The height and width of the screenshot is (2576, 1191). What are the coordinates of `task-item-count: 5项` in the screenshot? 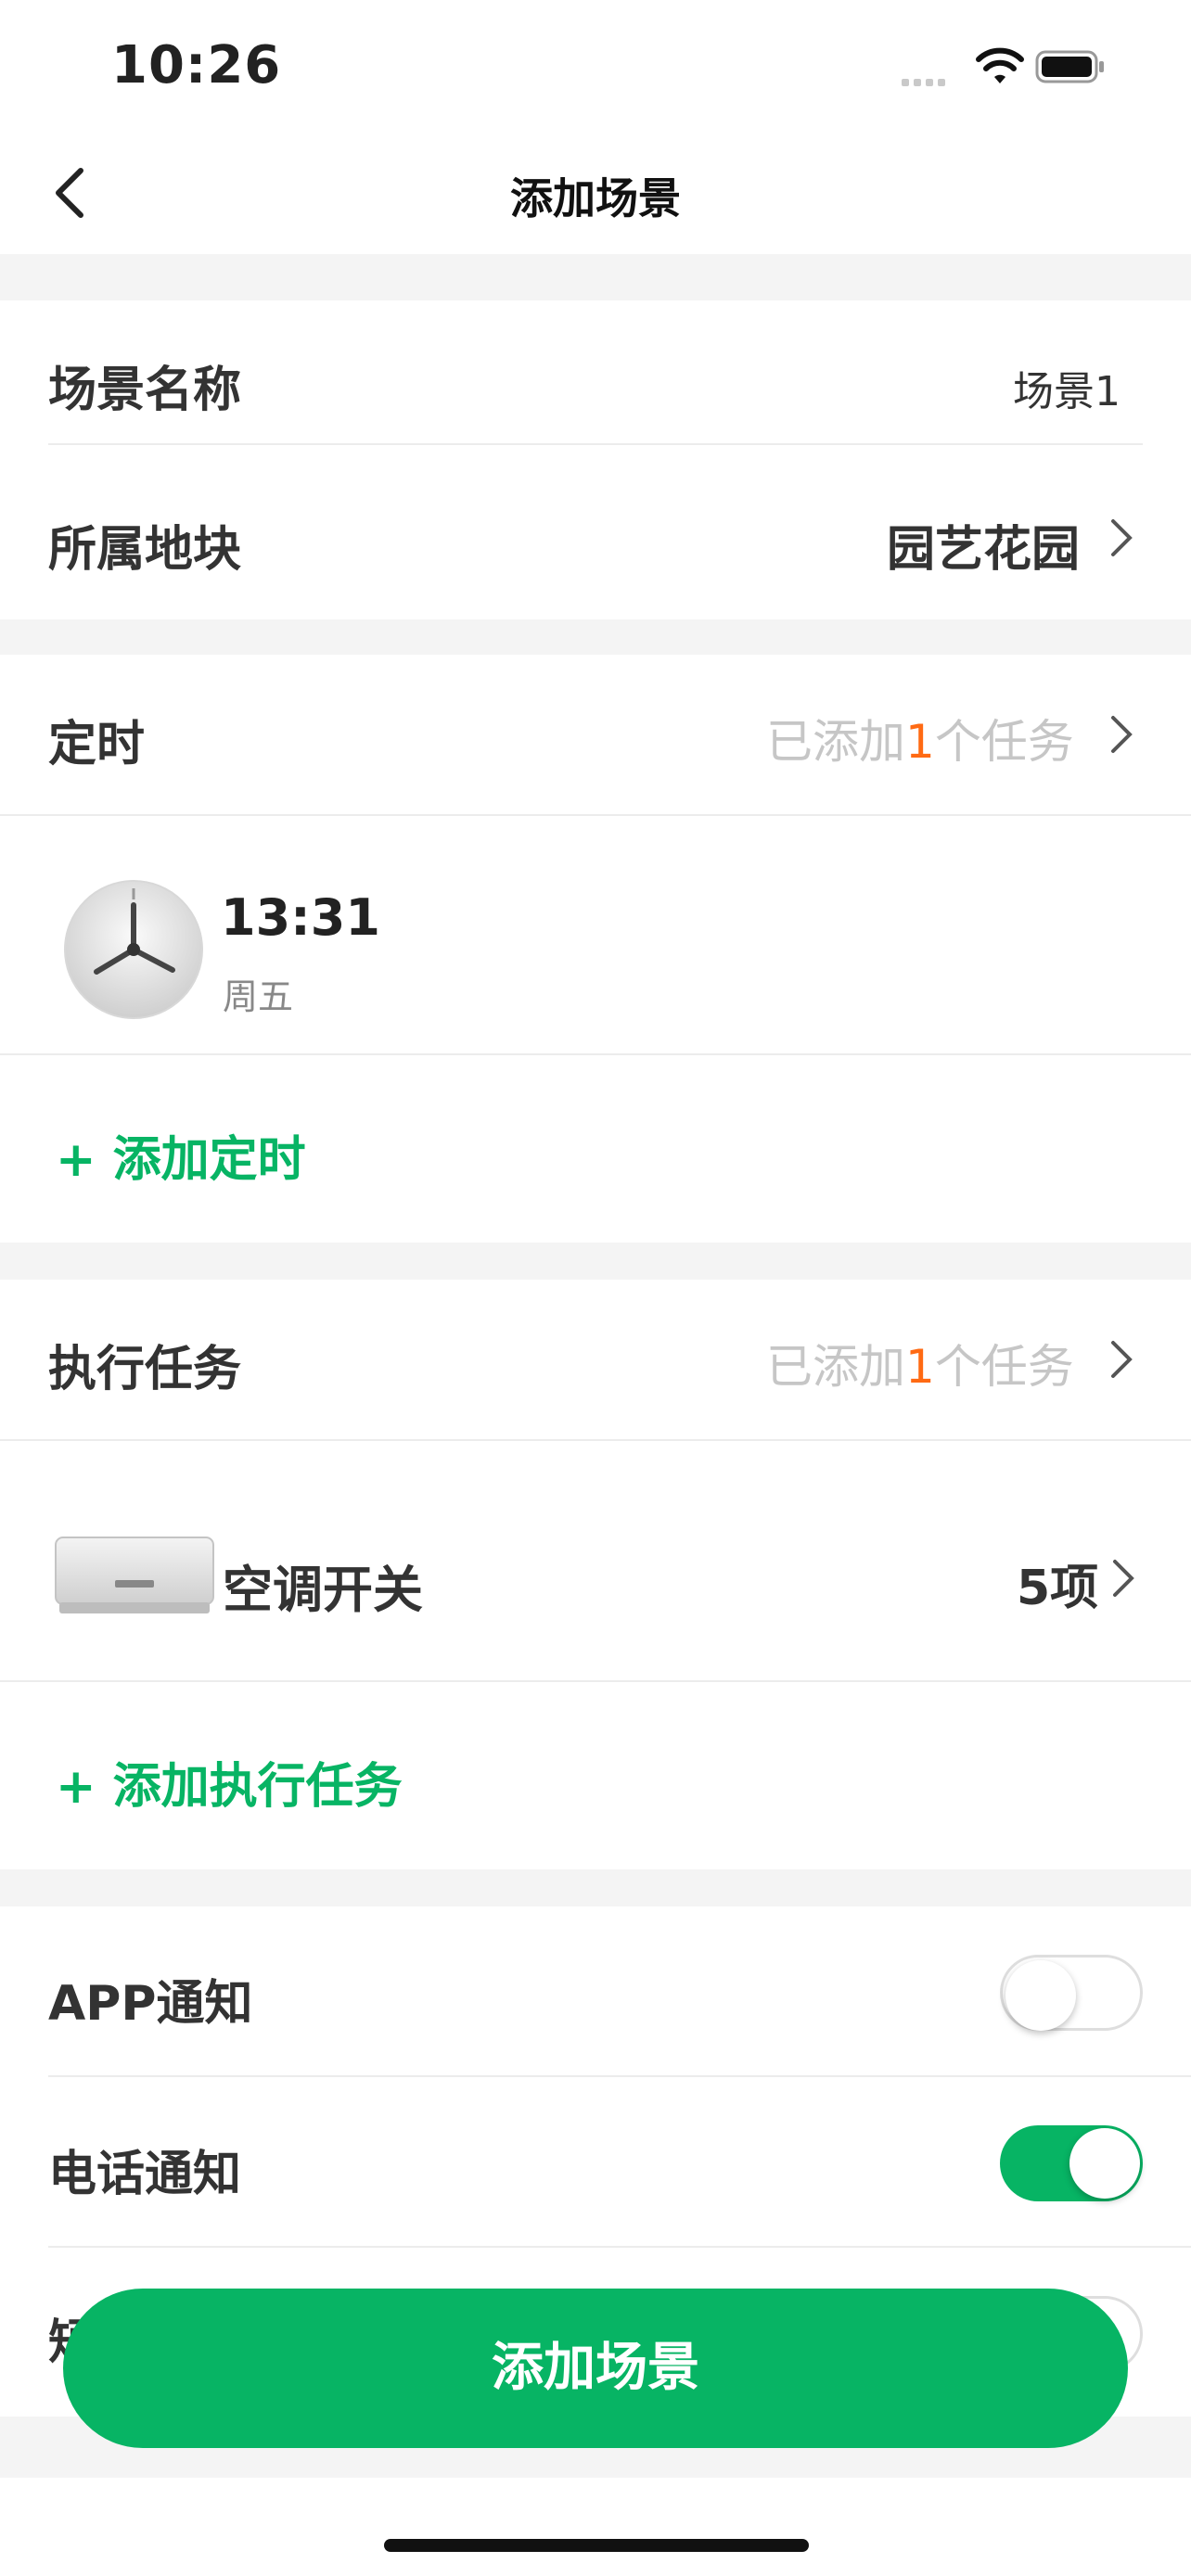 It's located at (1058, 1588).